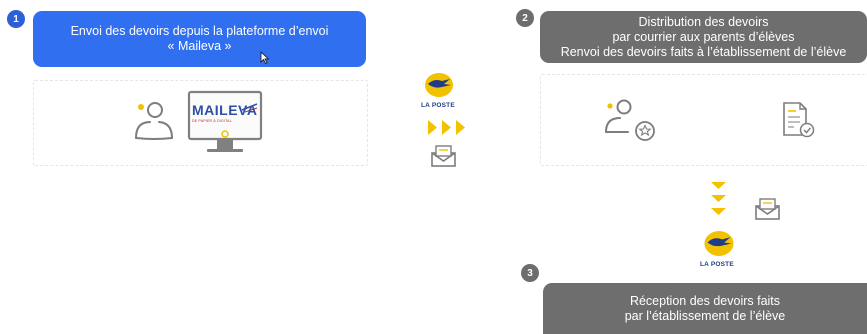 This screenshot has height=334, width=867. I want to click on step-1-title-line2: « Maileva », so click(199, 46).